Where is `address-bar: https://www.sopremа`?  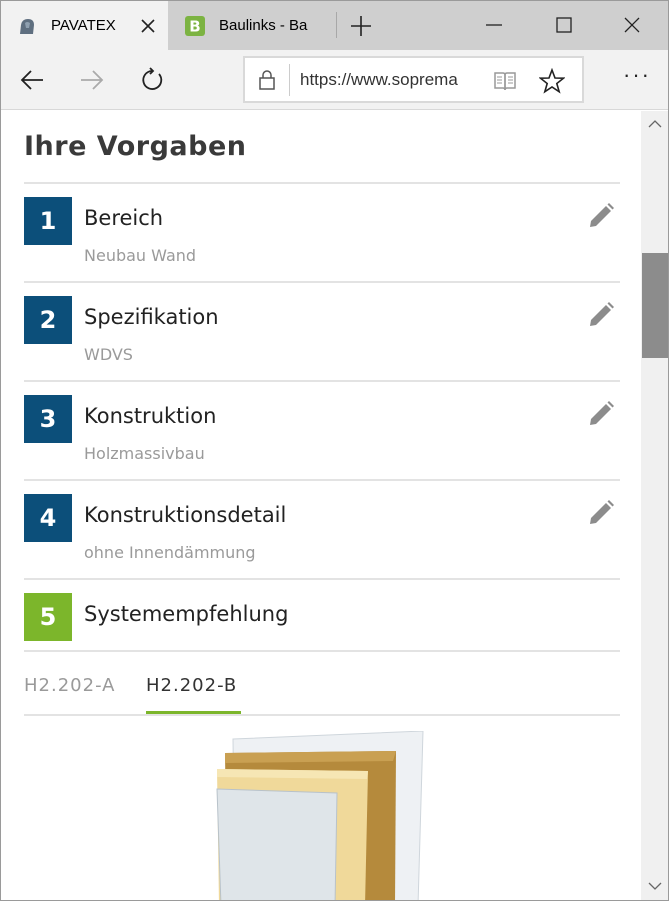 address-bar: https://www.sopremа is located at coordinates (413, 79).